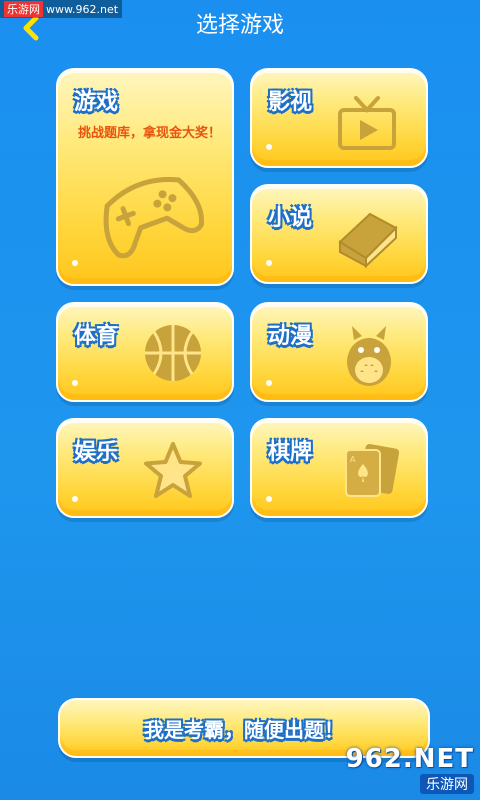 This screenshot has width=480, height=800. What do you see at coordinates (339, 468) in the screenshot?
I see `category-card-chess: 棋牌 A` at bounding box center [339, 468].